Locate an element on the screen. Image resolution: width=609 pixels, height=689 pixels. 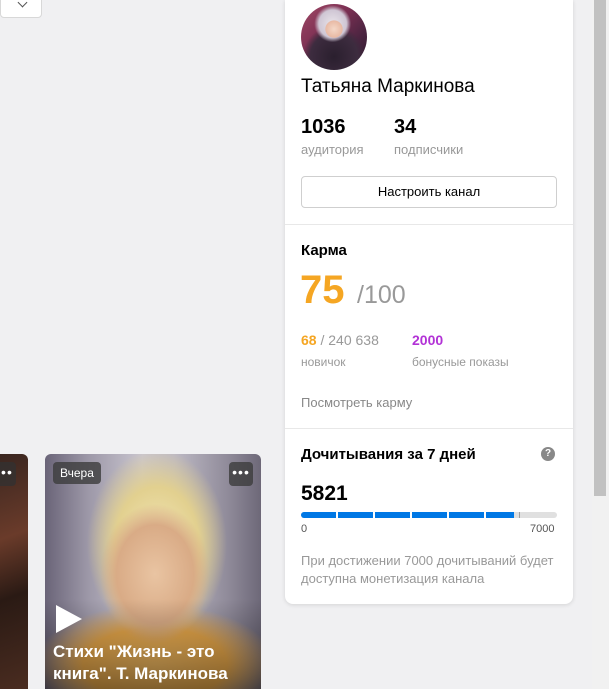
audience-label: аудитория is located at coordinates (332, 149).